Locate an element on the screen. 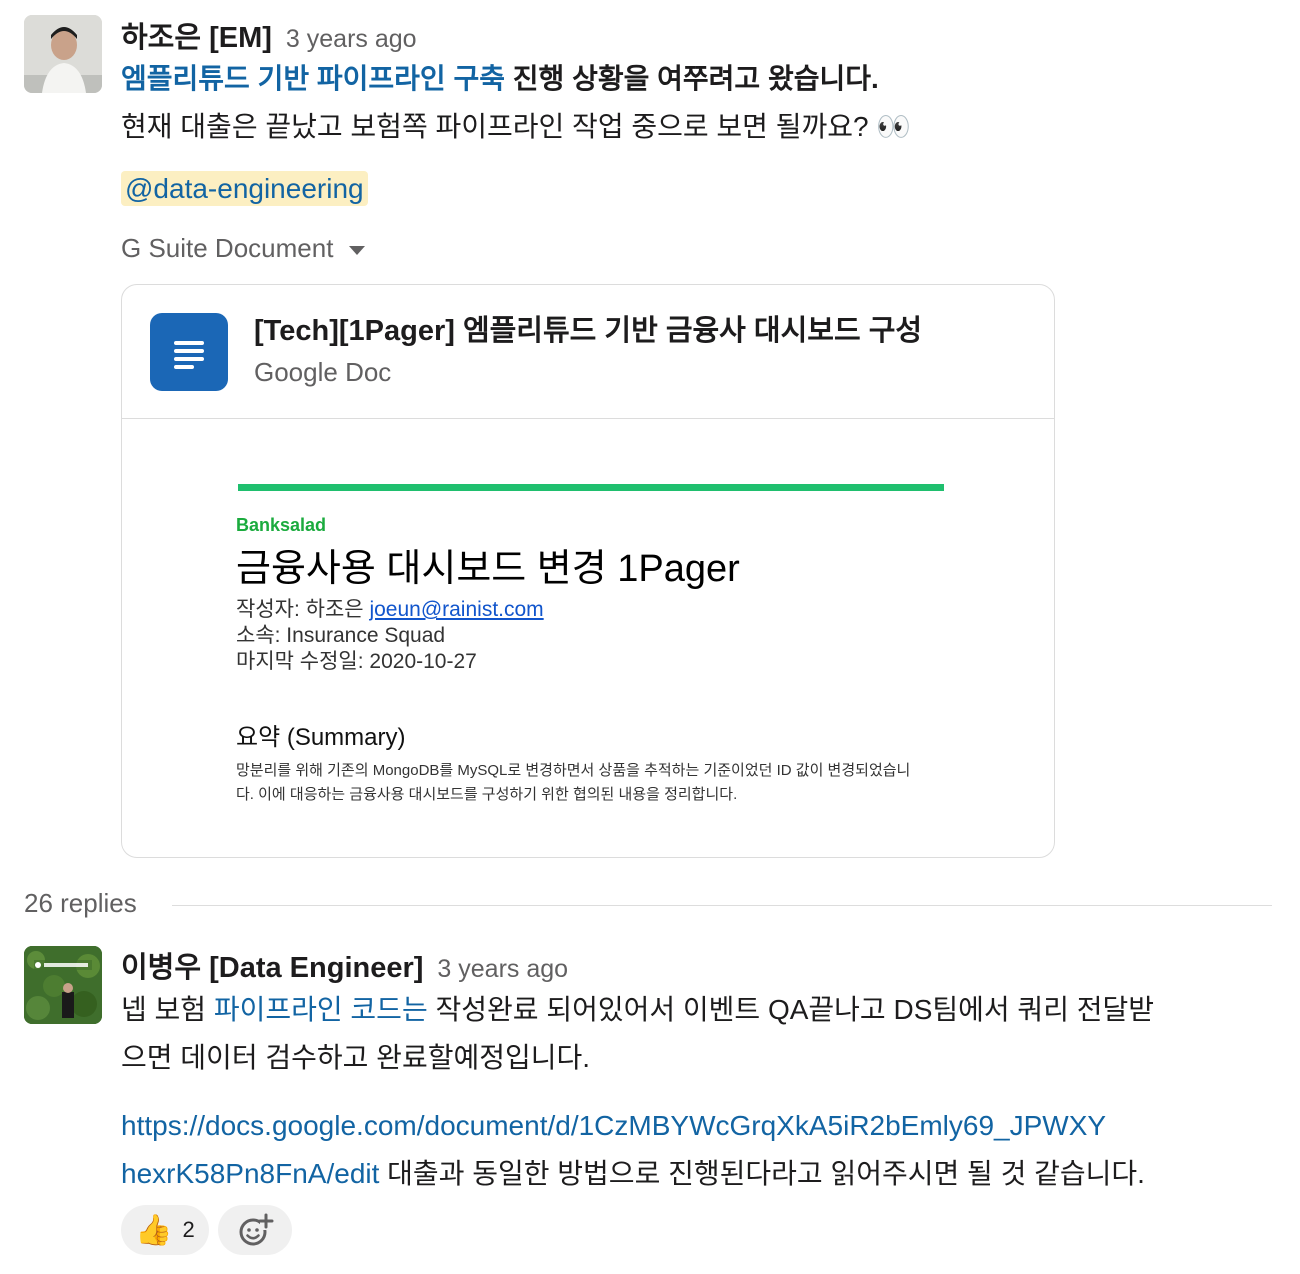  message-text-line2: 으면 데이터 검수하고 완료할예정입니다. is located at coordinates (356, 1057).